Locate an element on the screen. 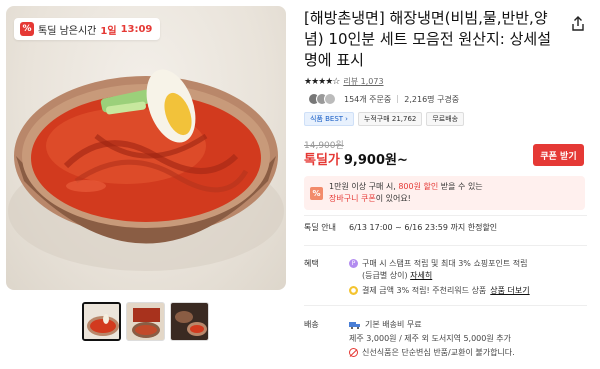  shipping-notice-text: 신선식품은 단순변심 반품/교환이 불가합니다. is located at coordinates (438, 352).